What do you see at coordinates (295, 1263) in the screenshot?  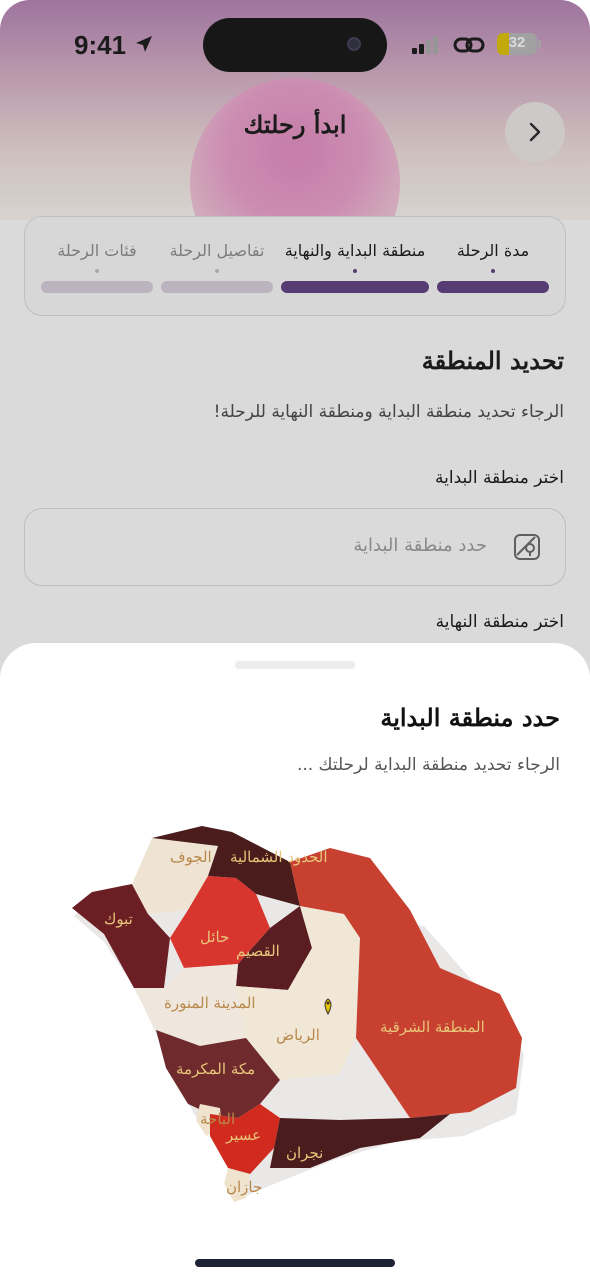 I see `home-indicator` at bounding box center [295, 1263].